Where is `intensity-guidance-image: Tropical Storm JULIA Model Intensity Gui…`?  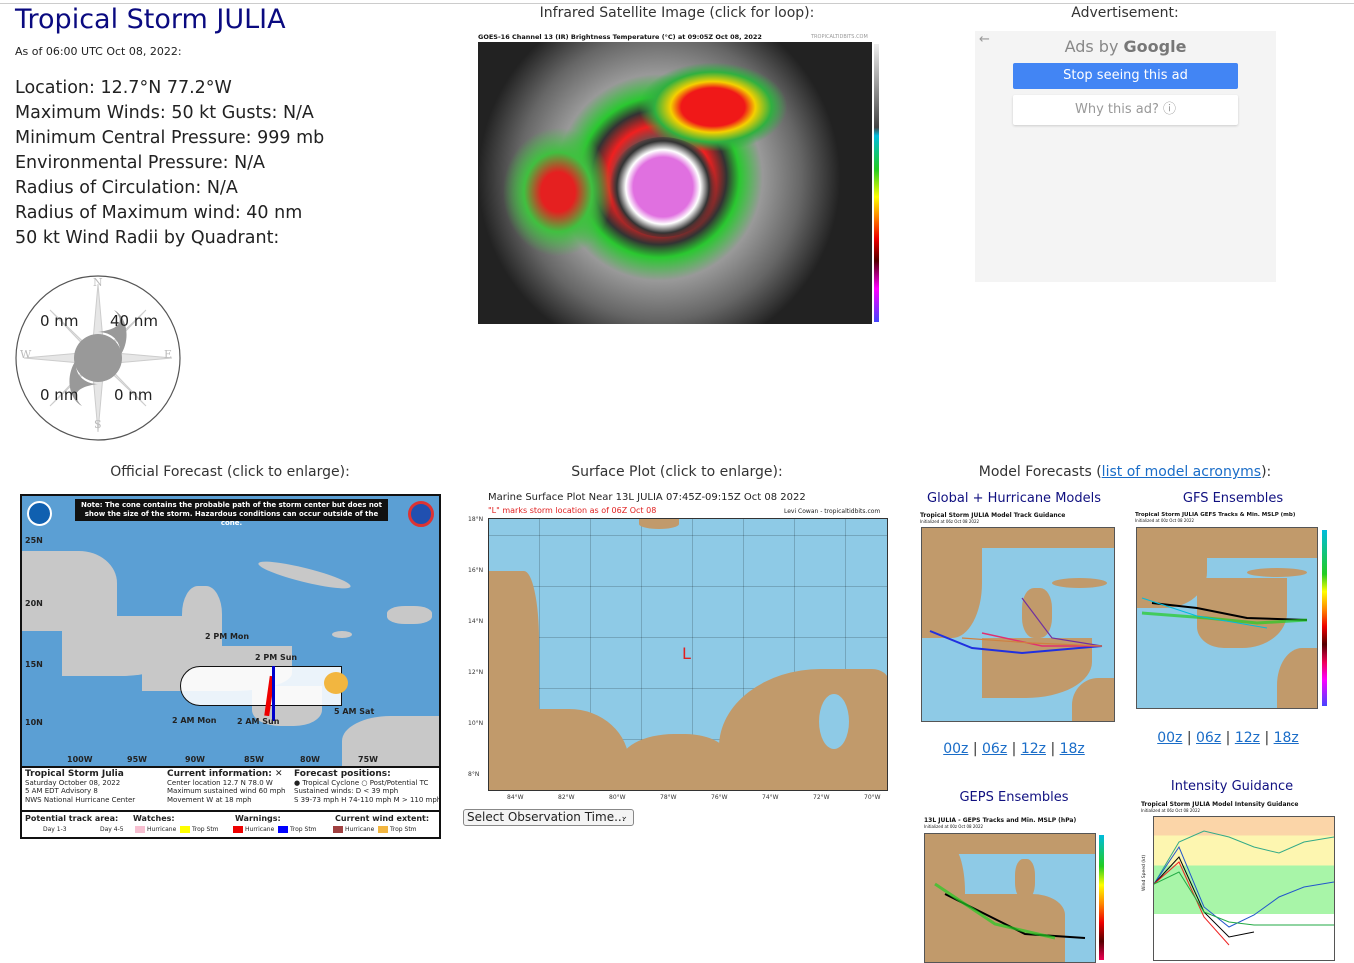 intensity-guidance-image: Tropical Storm JULIA Model Intensity Gui… is located at coordinates (1239, 881).